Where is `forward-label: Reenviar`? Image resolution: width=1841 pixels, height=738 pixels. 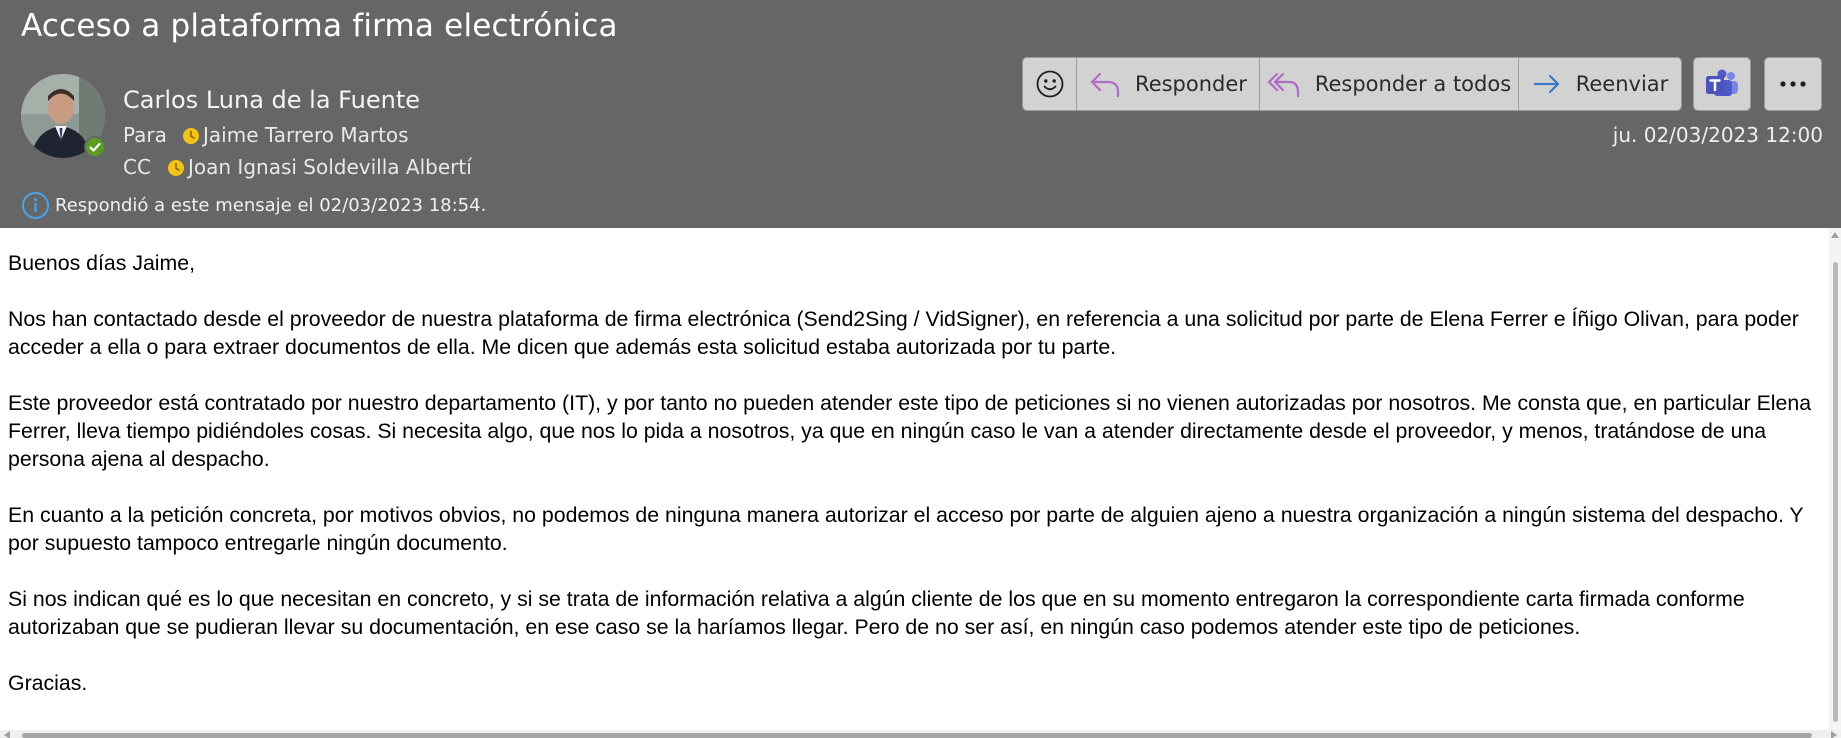 forward-label: Reenviar is located at coordinates (1622, 84).